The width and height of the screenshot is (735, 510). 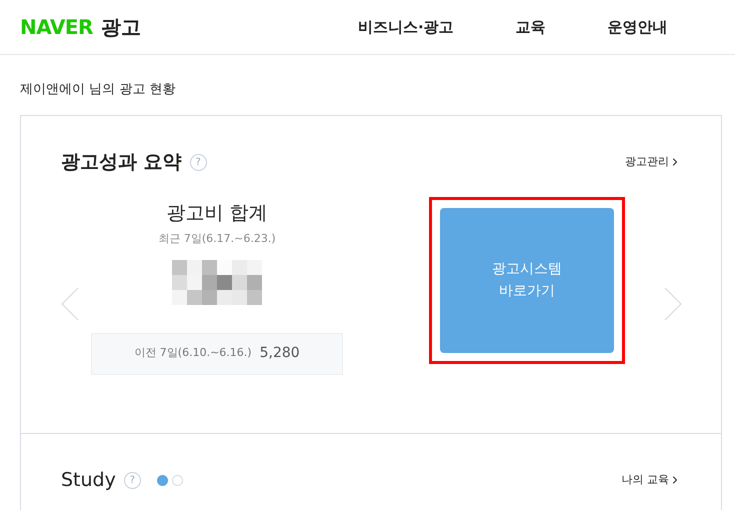 I want to click on nav-link: 교육, so click(x=531, y=27).